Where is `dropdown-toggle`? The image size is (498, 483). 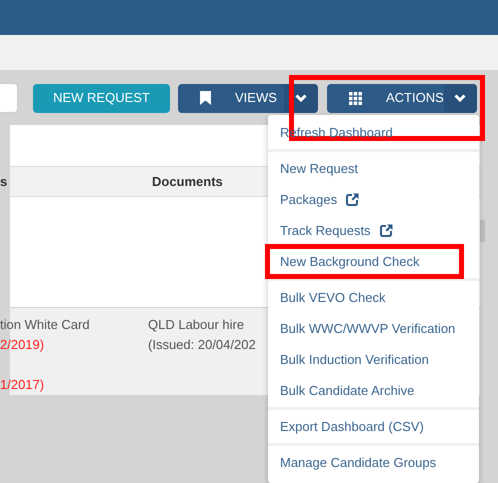 dropdown-toggle is located at coordinates (460, 98).